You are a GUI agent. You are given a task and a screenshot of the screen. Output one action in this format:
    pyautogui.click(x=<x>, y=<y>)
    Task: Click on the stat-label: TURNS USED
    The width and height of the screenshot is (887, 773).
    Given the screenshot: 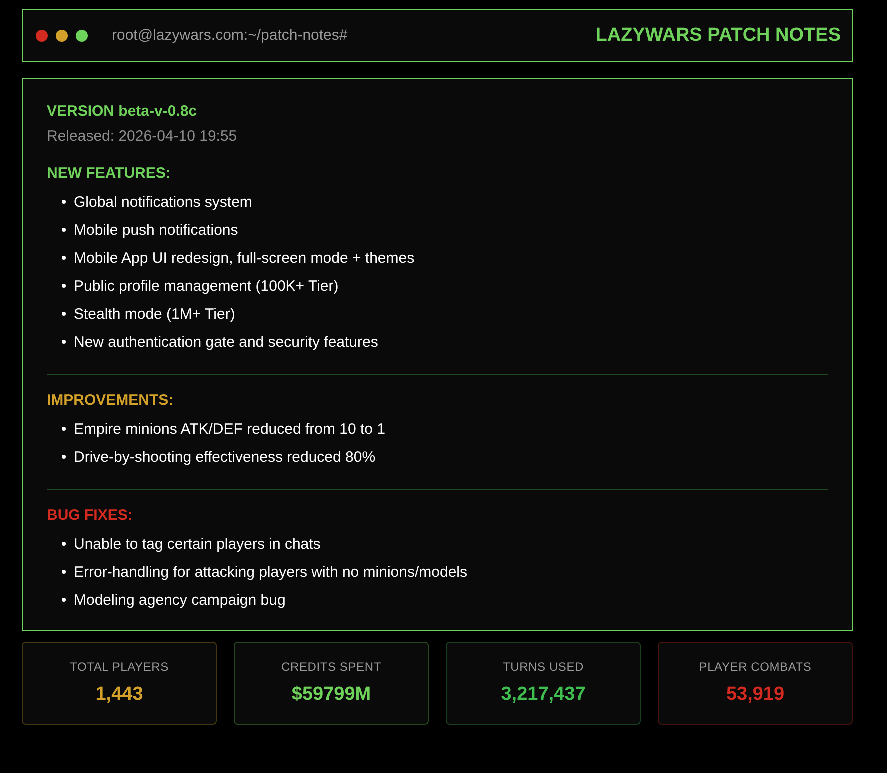 What is the action you would take?
    pyautogui.click(x=543, y=667)
    